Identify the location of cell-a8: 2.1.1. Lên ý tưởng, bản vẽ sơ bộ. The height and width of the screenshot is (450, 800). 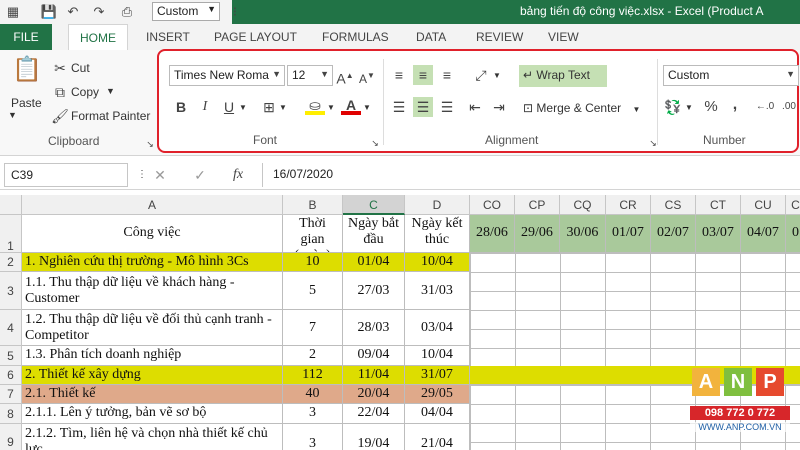
(152, 414).